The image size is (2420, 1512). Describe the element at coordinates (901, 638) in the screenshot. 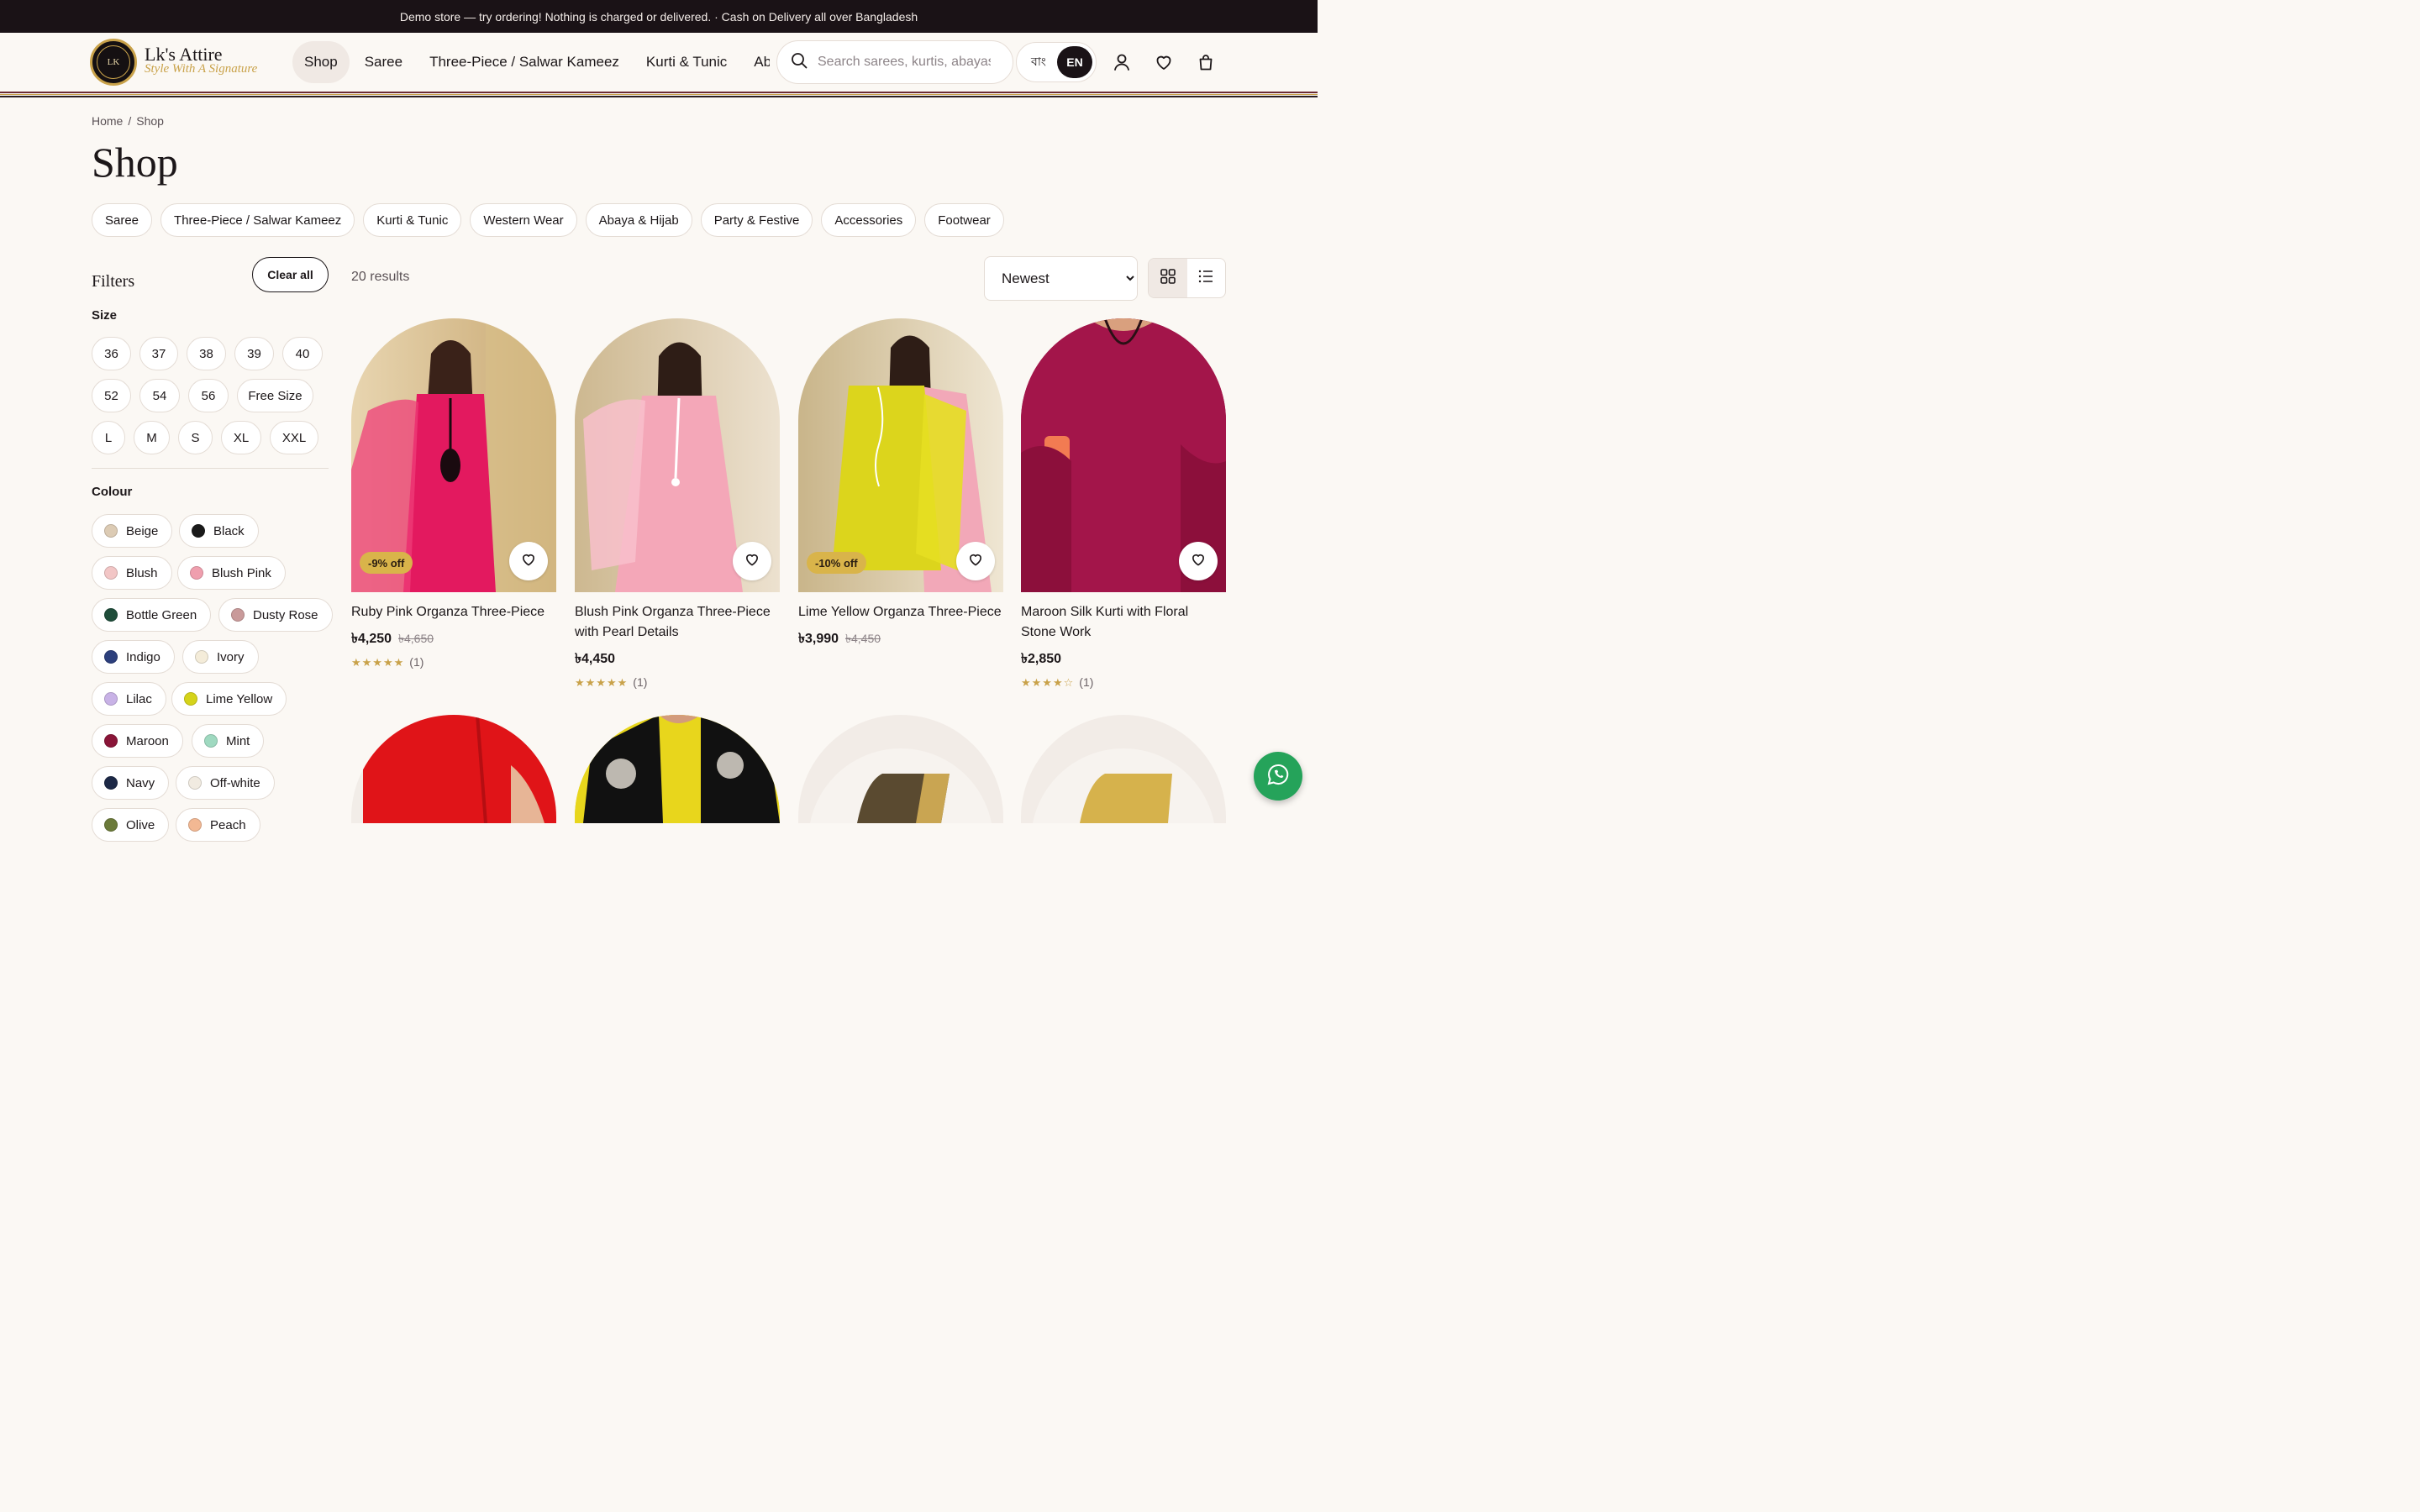

I see `product-price-row: ৳3,990 ৳4,450` at that location.